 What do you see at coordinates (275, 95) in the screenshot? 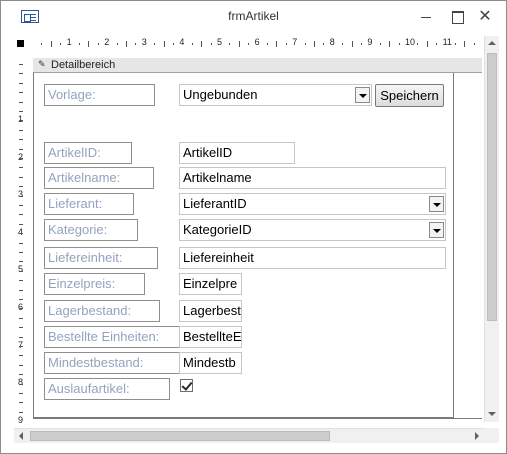
I see `vorlage-combobox: Ungebunden` at bounding box center [275, 95].